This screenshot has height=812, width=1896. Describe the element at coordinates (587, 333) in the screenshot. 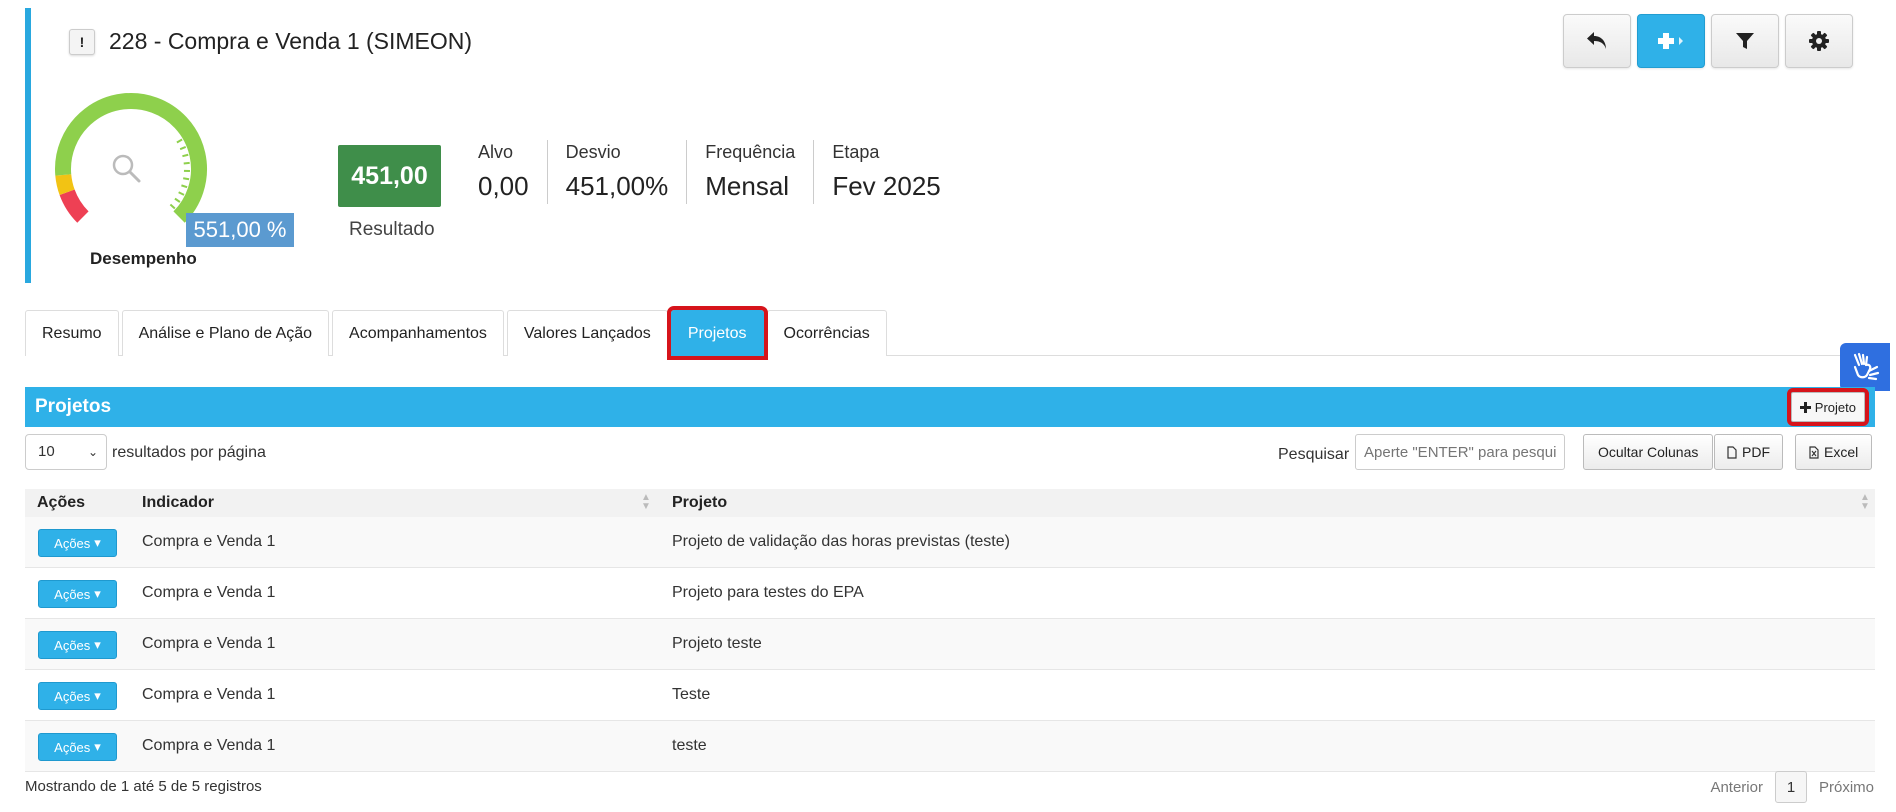

I see `tab-valores-lancados: Valores Lançados` at that location.